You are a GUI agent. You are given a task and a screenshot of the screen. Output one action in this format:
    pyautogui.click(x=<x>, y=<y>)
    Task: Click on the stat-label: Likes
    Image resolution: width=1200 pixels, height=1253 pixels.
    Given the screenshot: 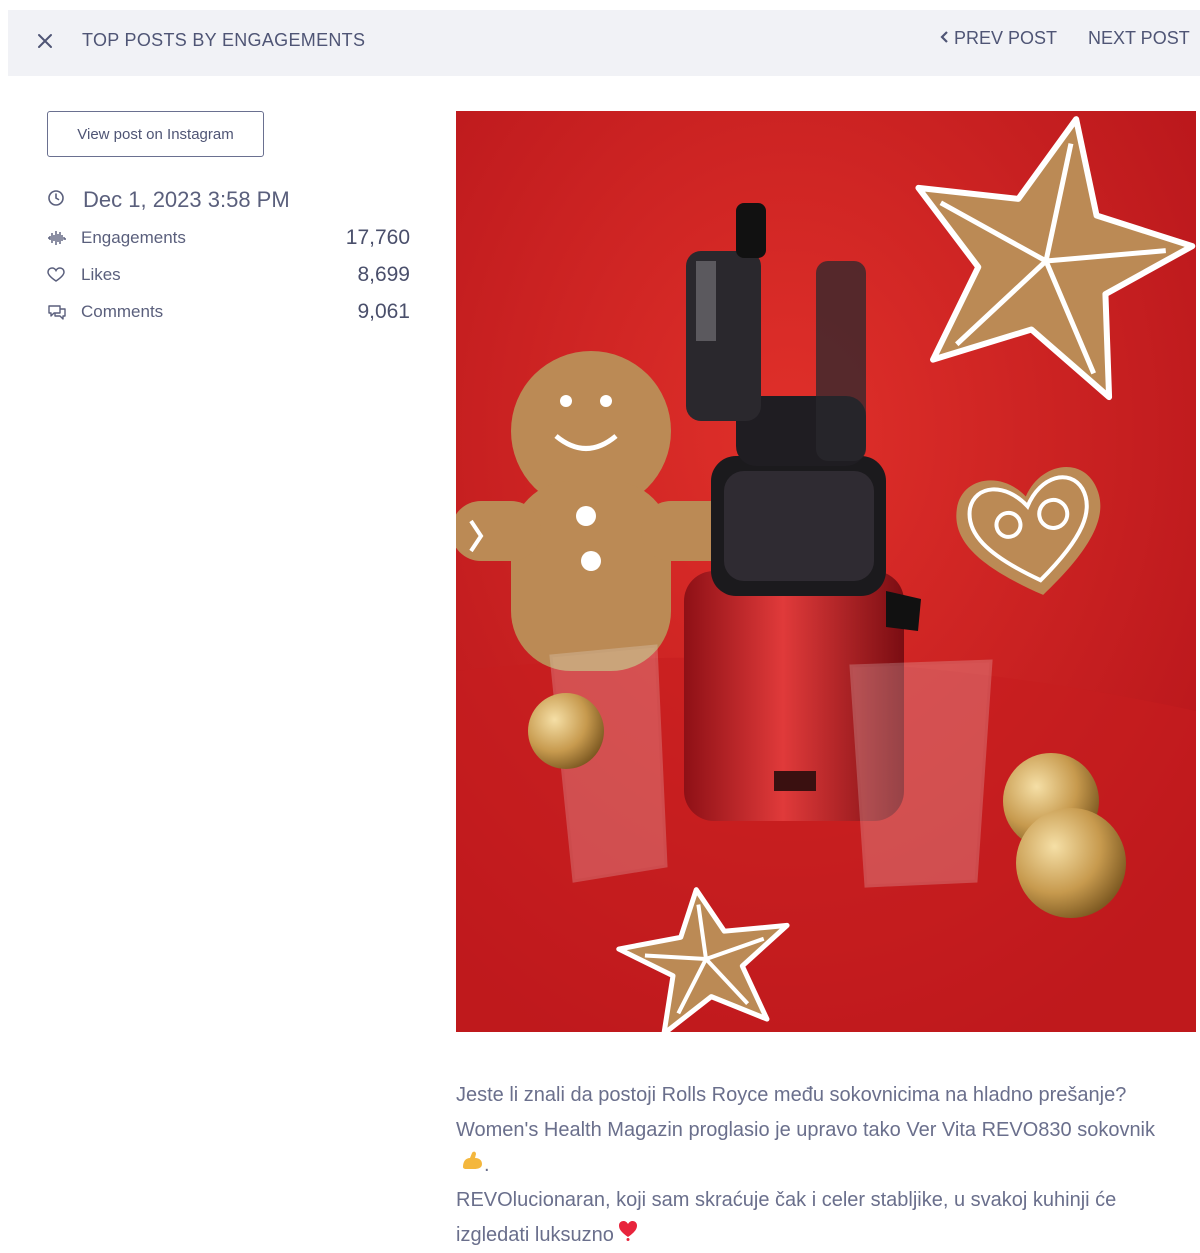 What is the action you would take?
    pyautogui.click(x=101, y=274)
    